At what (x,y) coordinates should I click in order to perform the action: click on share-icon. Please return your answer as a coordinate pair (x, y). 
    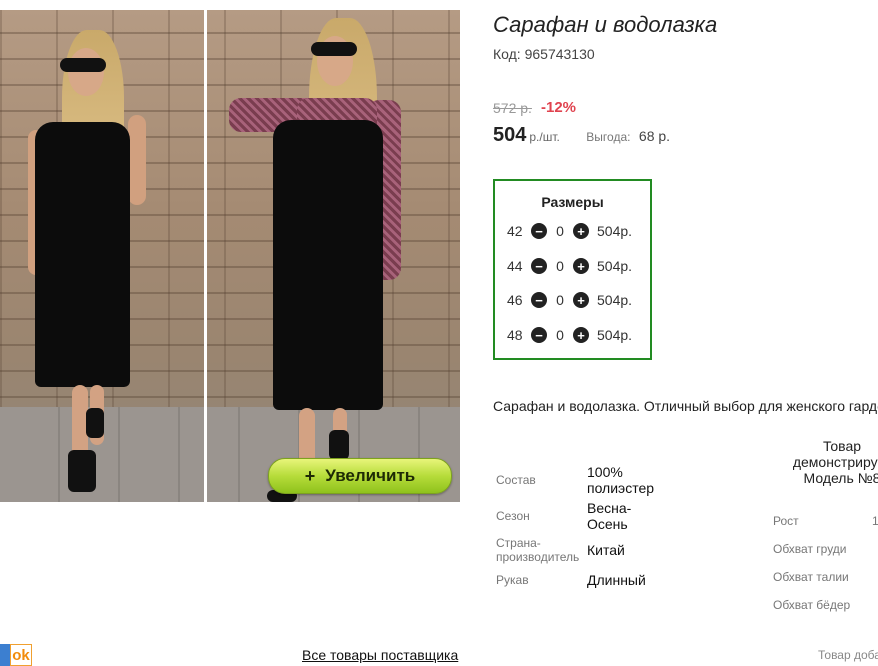
    Looking at the image, I should click on (5, 655).